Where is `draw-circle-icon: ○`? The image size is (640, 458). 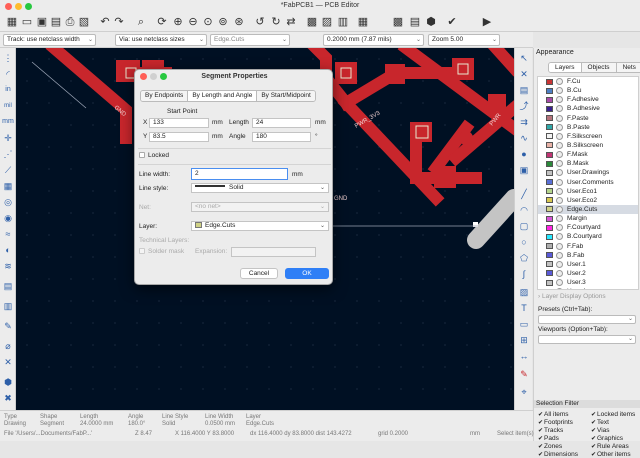 draw-circle-icon: ○ is located at coordinates (524, 242).